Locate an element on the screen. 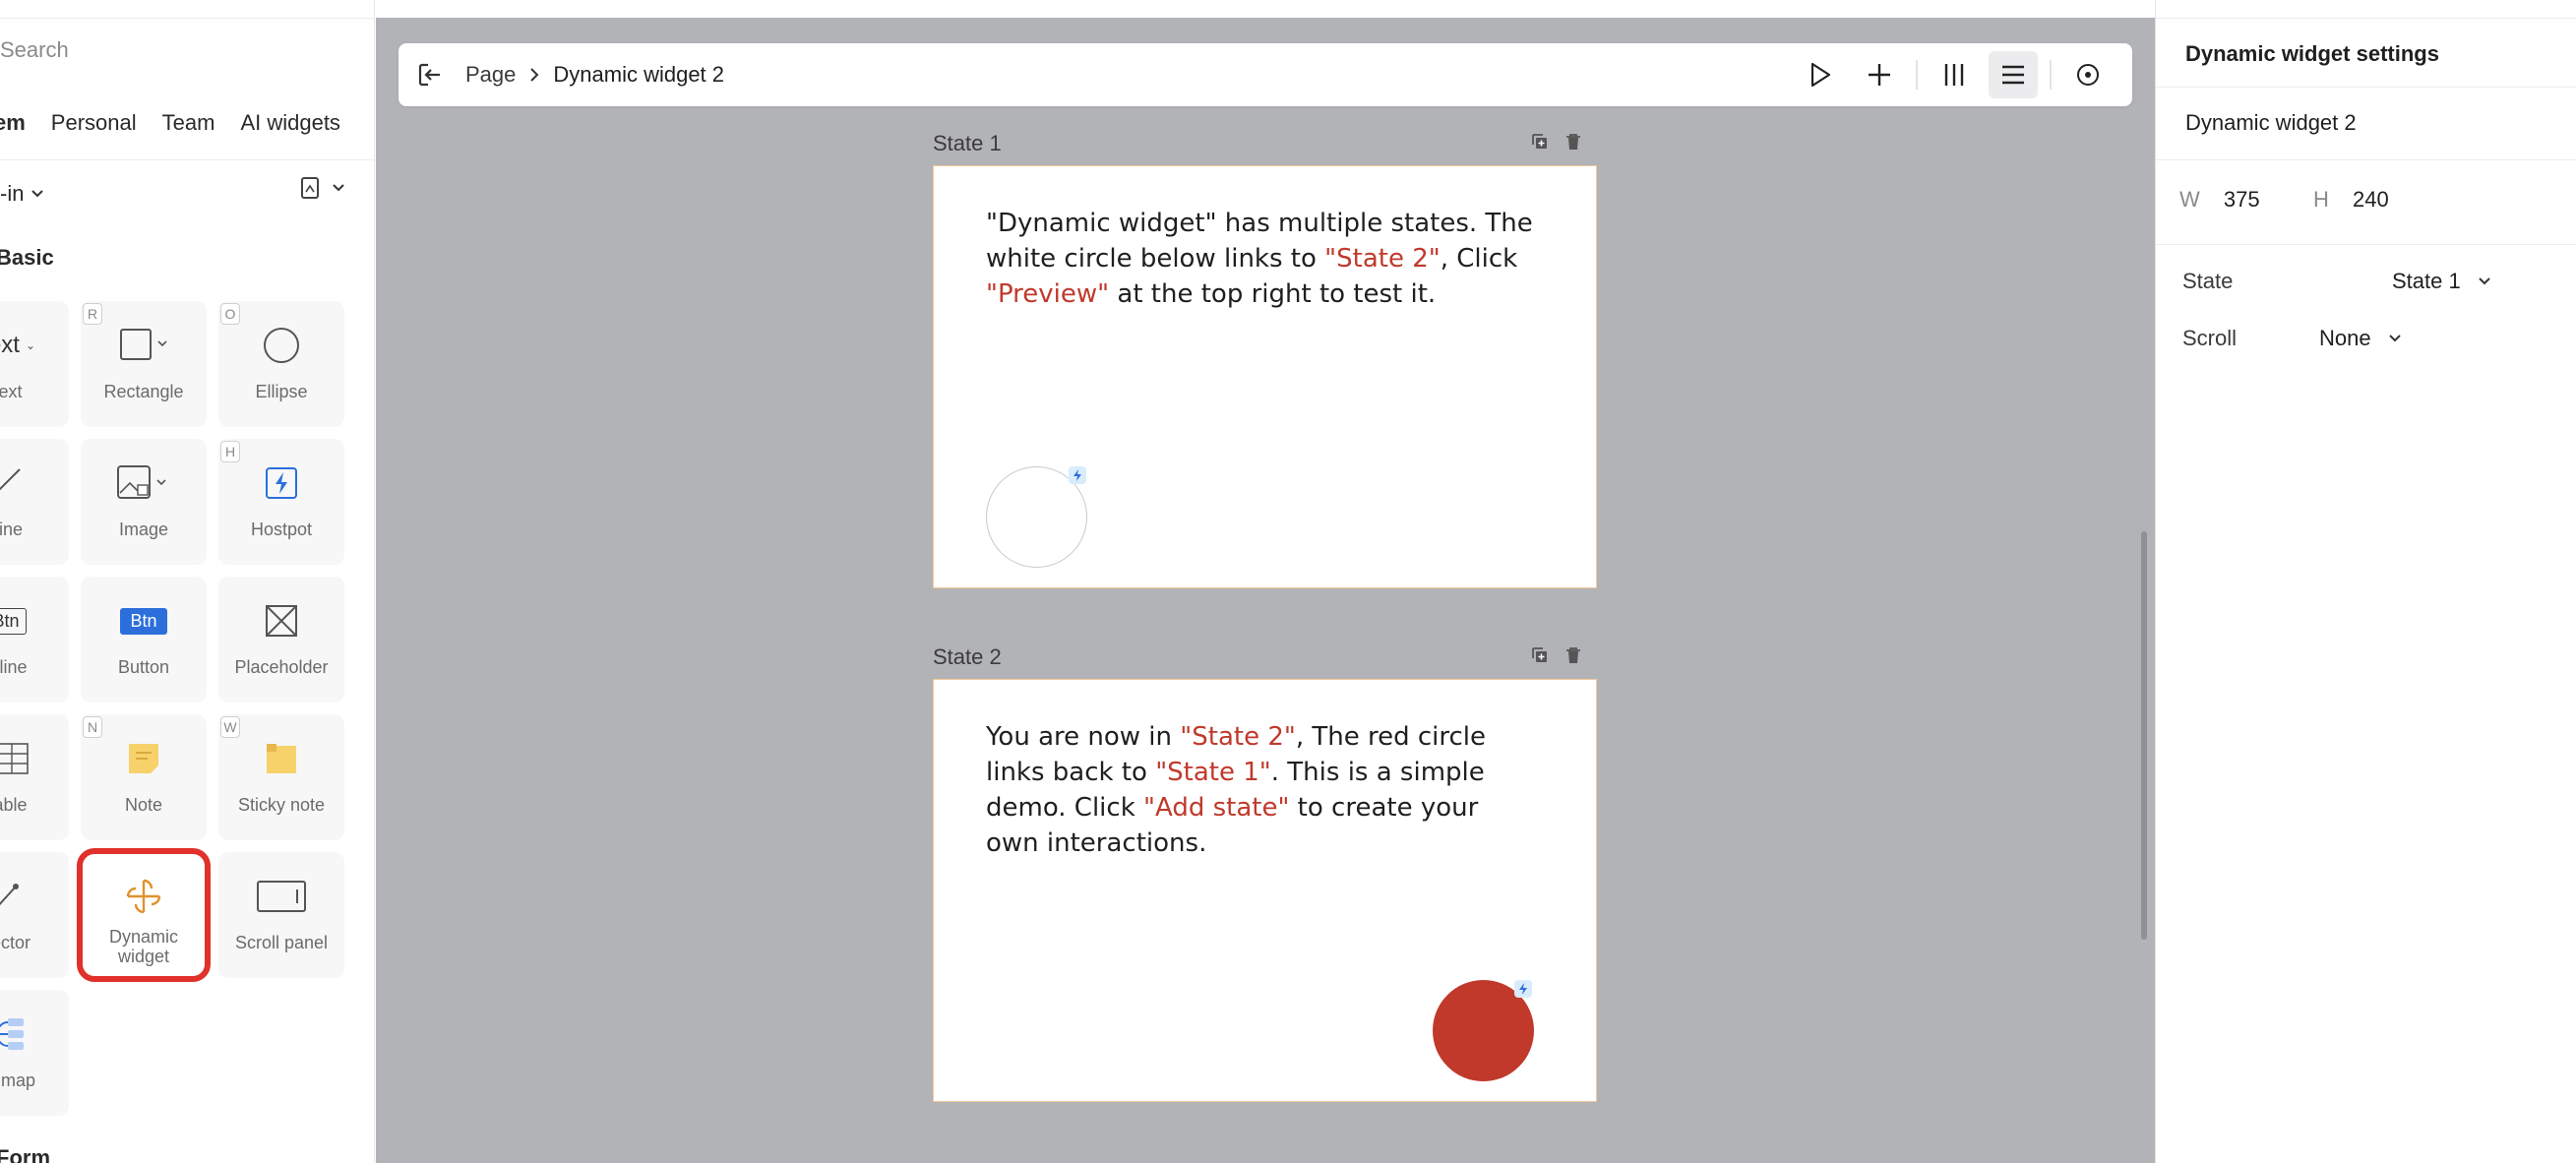 The height and width of the screenshot is (1163, 2576). widget-label: Ellipse is located at coordinates (281, 391).